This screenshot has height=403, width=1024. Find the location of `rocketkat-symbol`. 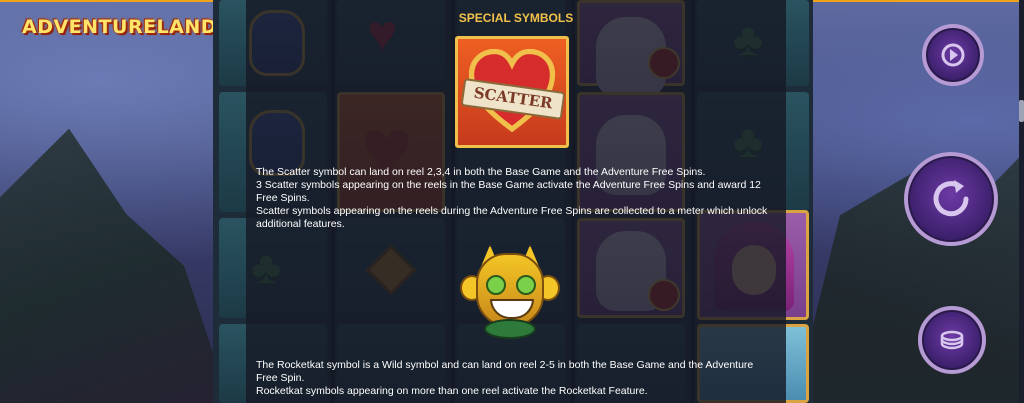

rocketkat-symbol is located at coordinates (509, 292).